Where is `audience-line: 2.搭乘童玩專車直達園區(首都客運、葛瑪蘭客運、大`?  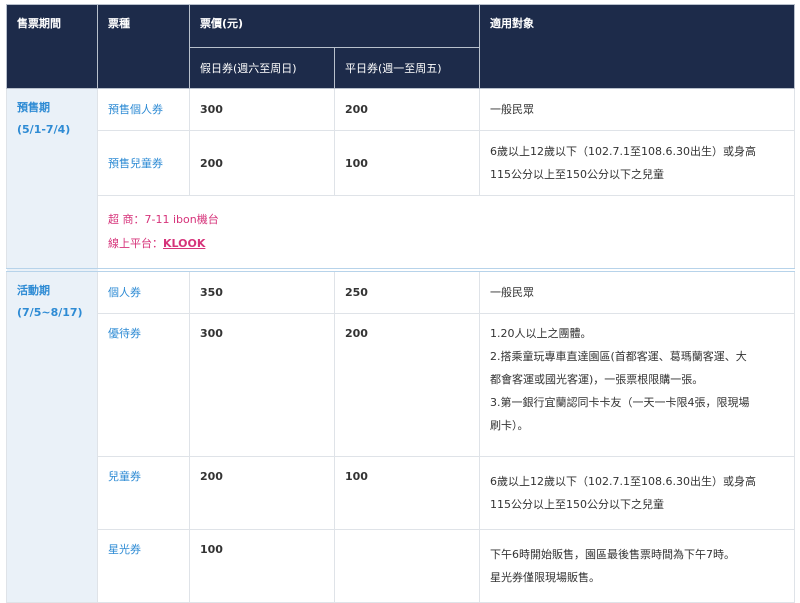
audience-line: 2.搭乘童玩專車直達園區(首都客運、葛瑪蘭客運、大 is located at coordinates (618, 356).